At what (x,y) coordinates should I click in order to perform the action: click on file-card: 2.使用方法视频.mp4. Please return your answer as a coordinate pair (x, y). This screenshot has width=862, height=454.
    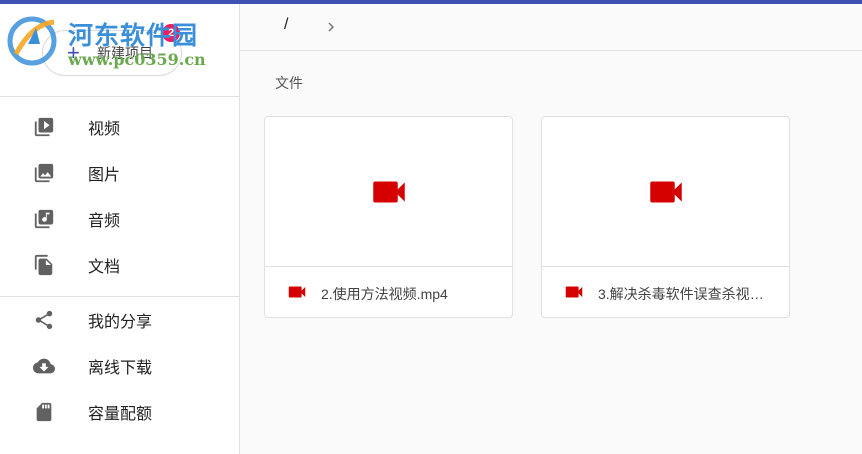
    Looking at the image, I should click on (388, 217).